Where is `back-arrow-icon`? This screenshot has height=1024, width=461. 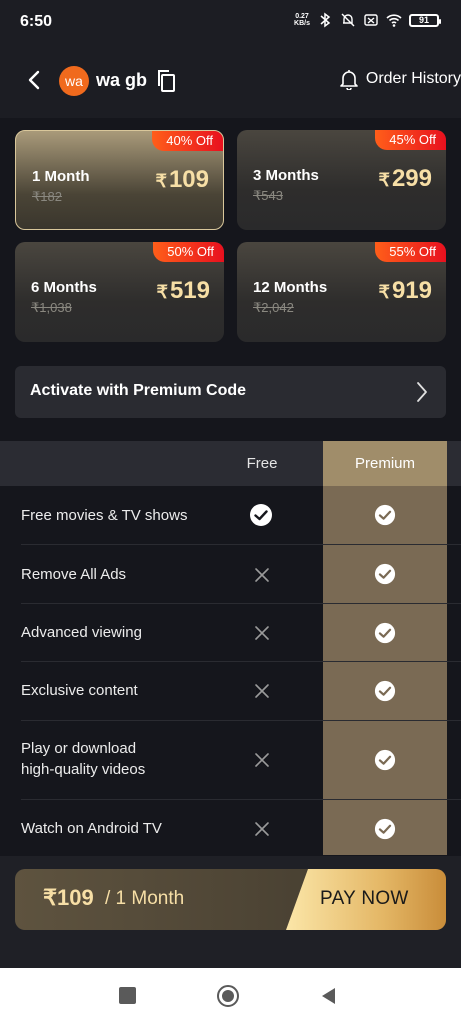 back-arrow-icon is located at coordinates (34, 80).